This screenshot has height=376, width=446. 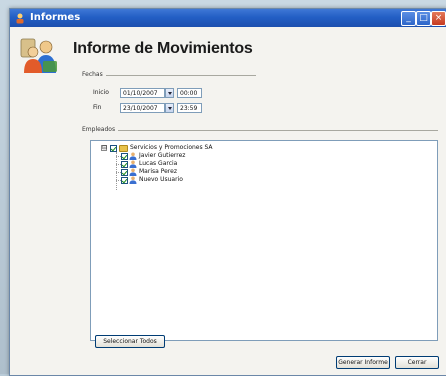 What do you see at coordinates (363, 362) in the screenshot?
I see `generate-report-button: Generar Informe` at bounding box center [363, 362].